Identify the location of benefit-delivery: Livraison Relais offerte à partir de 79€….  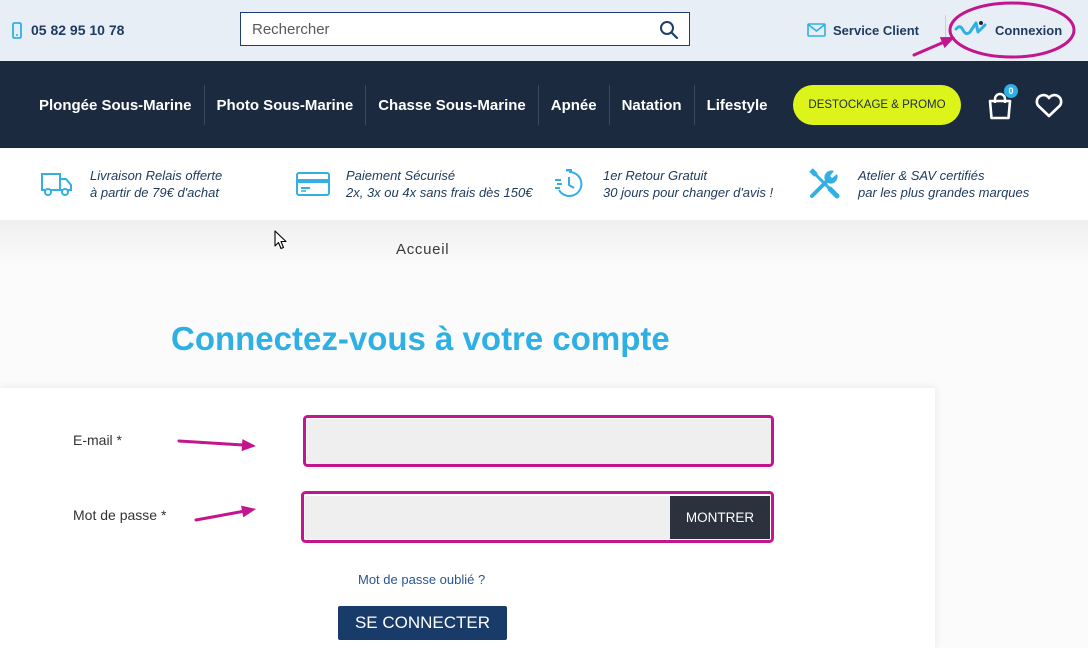
(131, 184).